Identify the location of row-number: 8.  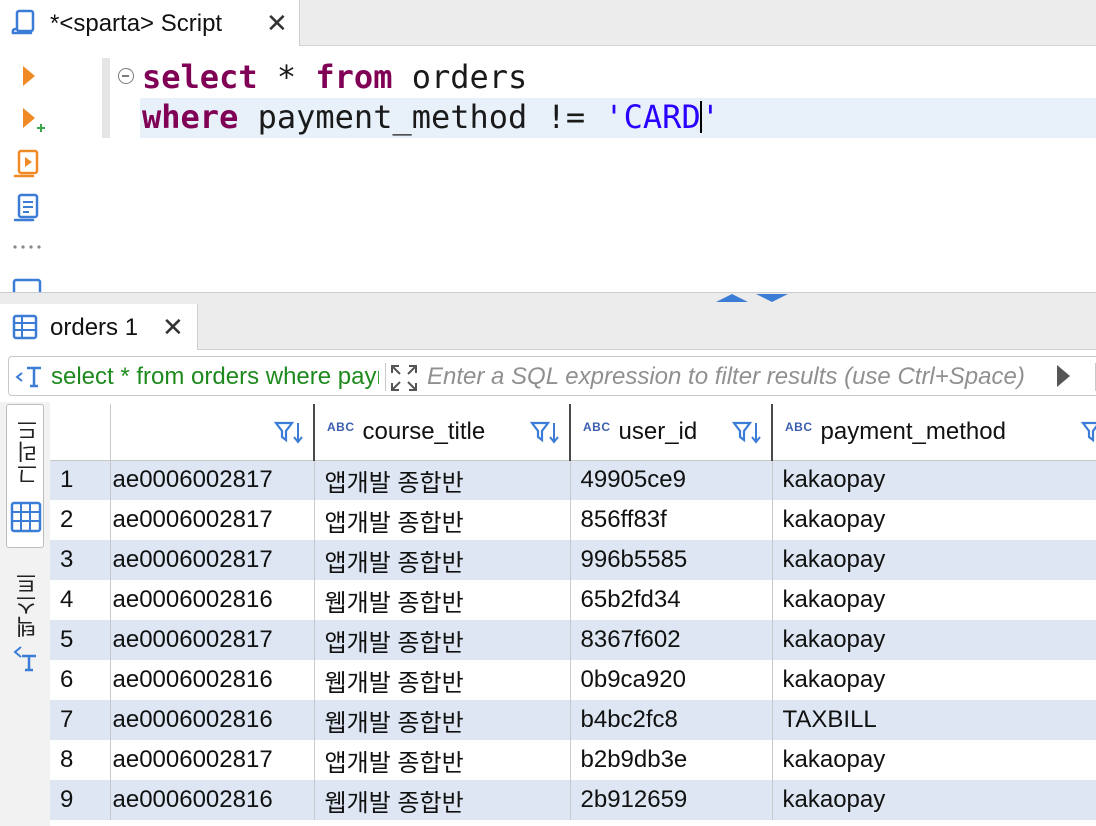
(80, 760).